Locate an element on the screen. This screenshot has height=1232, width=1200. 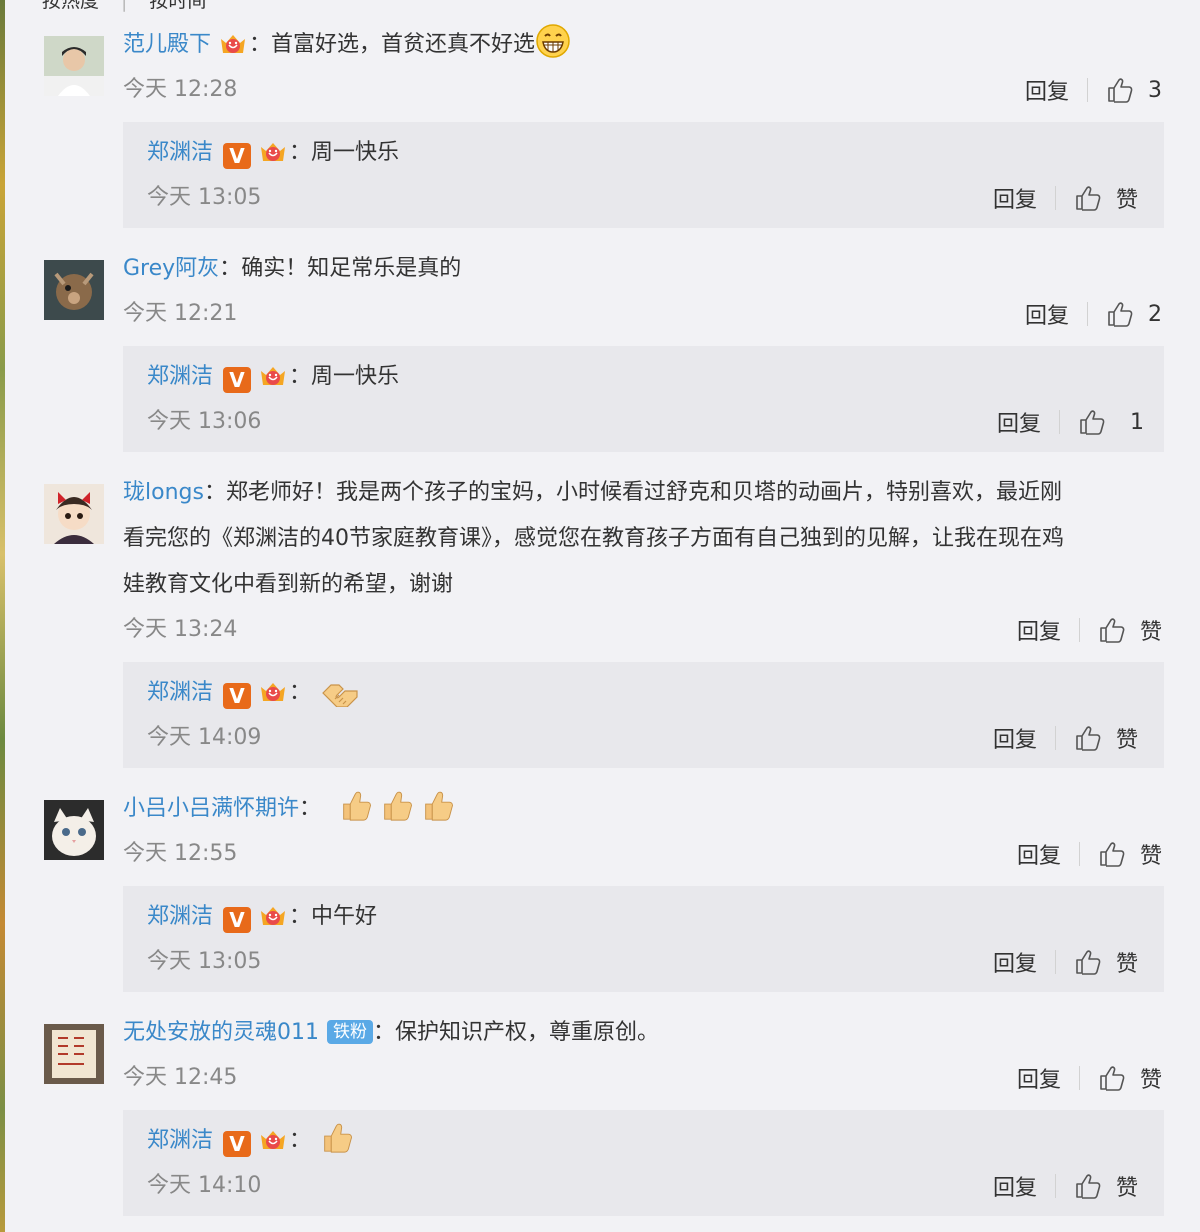
comment-text: 确实！知足常乐是真的 is located at coordinates (351, 268).